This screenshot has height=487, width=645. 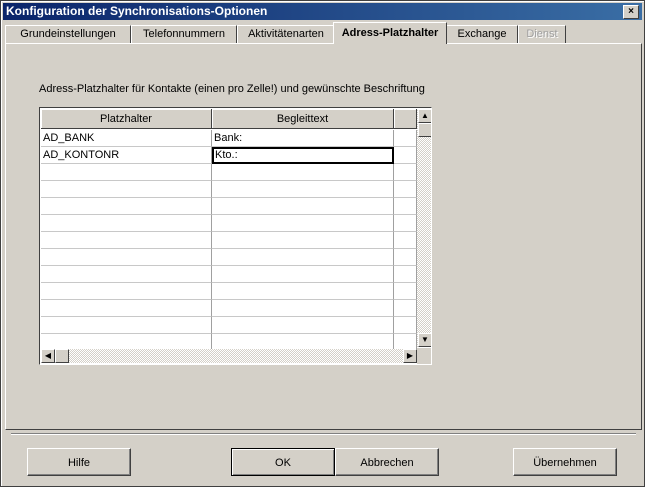 I want to click on column-header-empty, so click(x=405, y=119).